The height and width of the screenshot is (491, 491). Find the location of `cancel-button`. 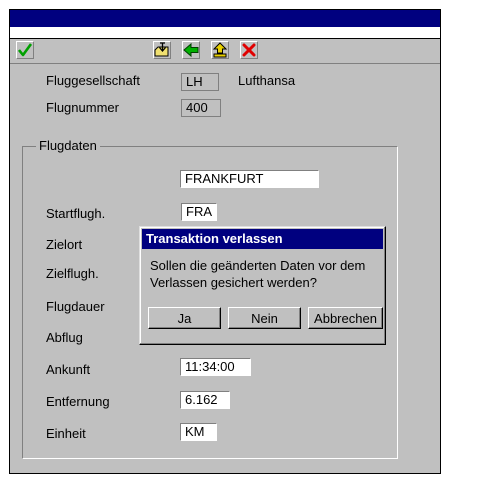

cancel-button is located at coordinates (249, 50).